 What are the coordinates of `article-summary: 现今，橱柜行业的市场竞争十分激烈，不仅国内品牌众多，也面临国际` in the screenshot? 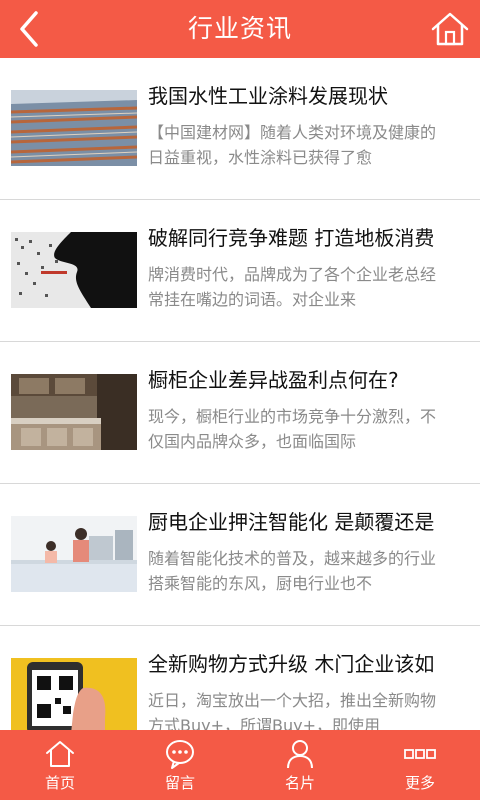 It's located at (292, 429).